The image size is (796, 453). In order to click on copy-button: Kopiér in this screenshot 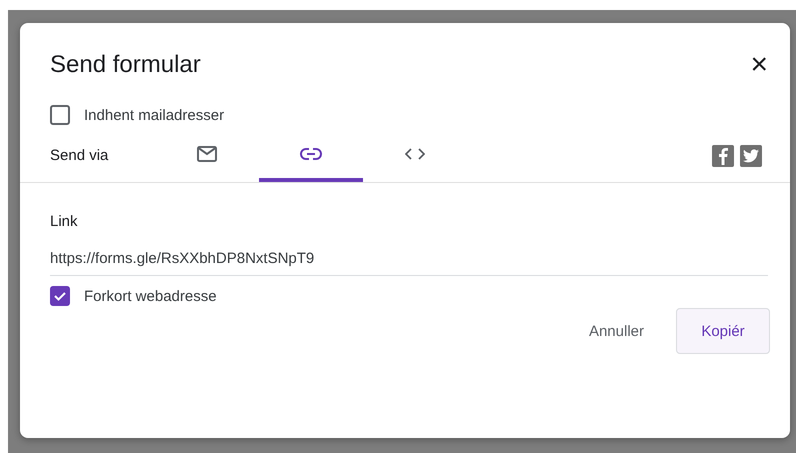, I will do `click(723, 331)`.